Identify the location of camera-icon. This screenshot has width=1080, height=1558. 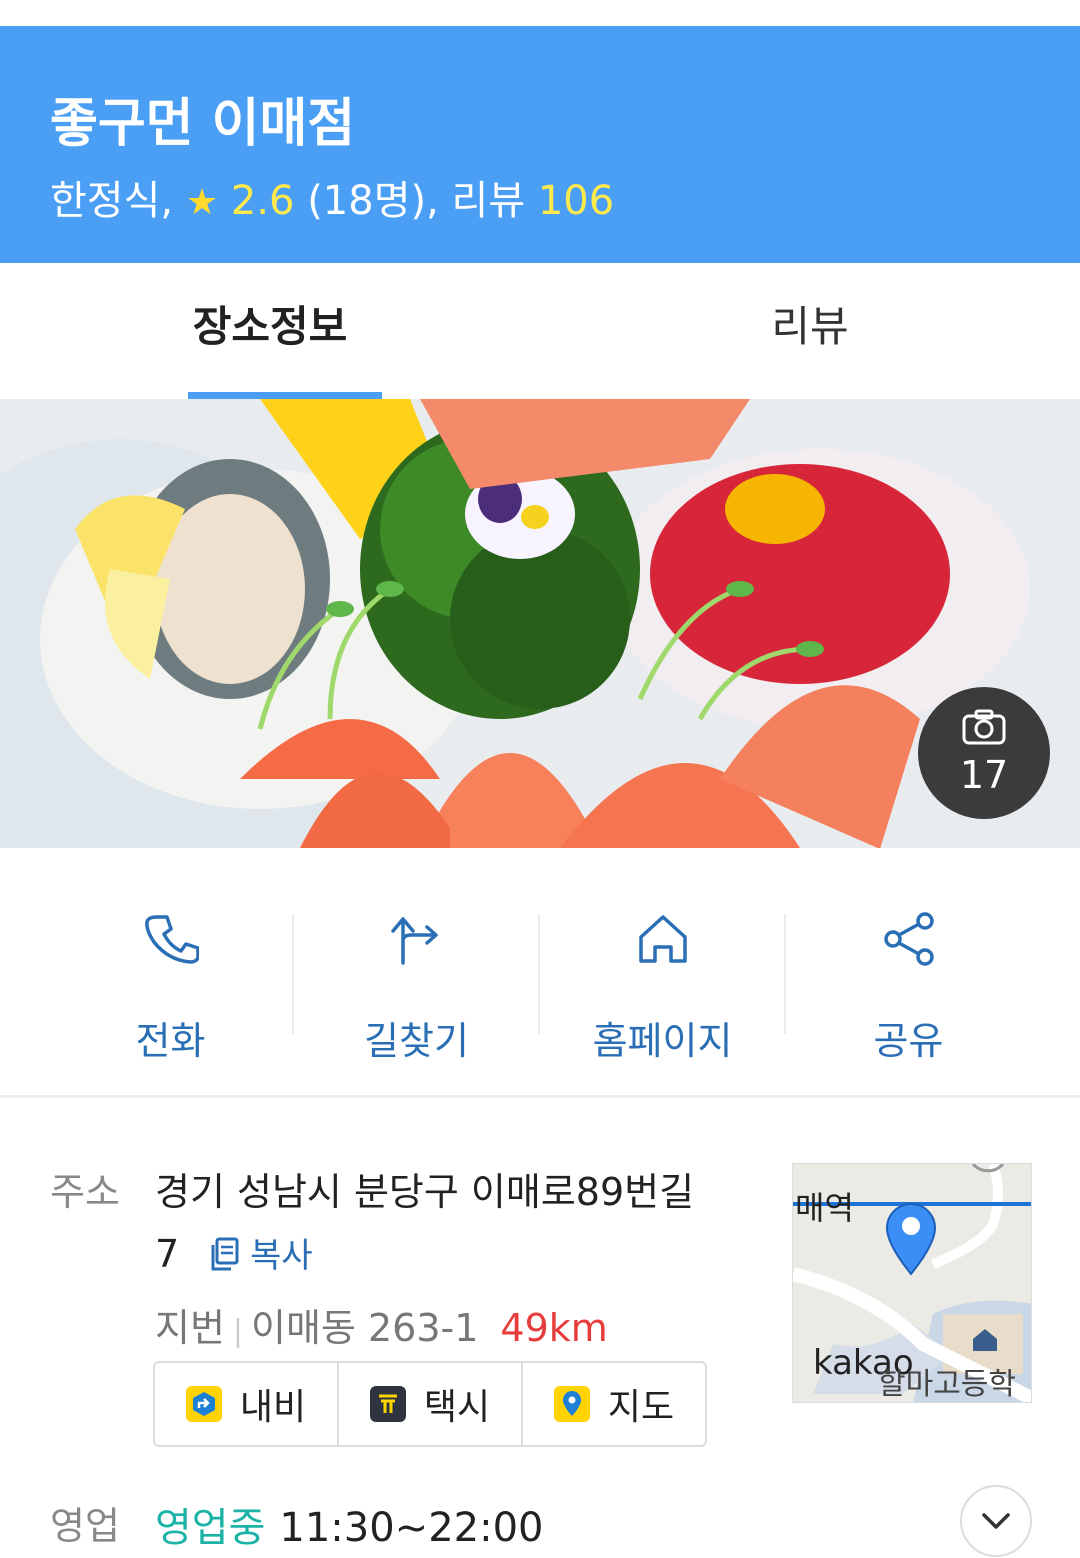
(984, 727).